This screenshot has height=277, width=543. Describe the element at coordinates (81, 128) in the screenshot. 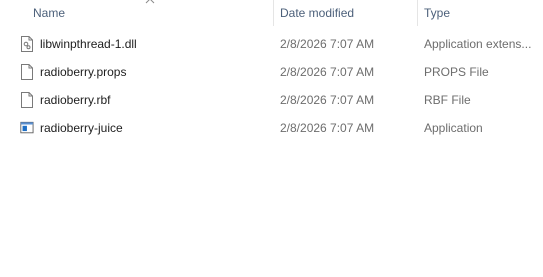

I see `file-name: radioberry-juice` at that location.